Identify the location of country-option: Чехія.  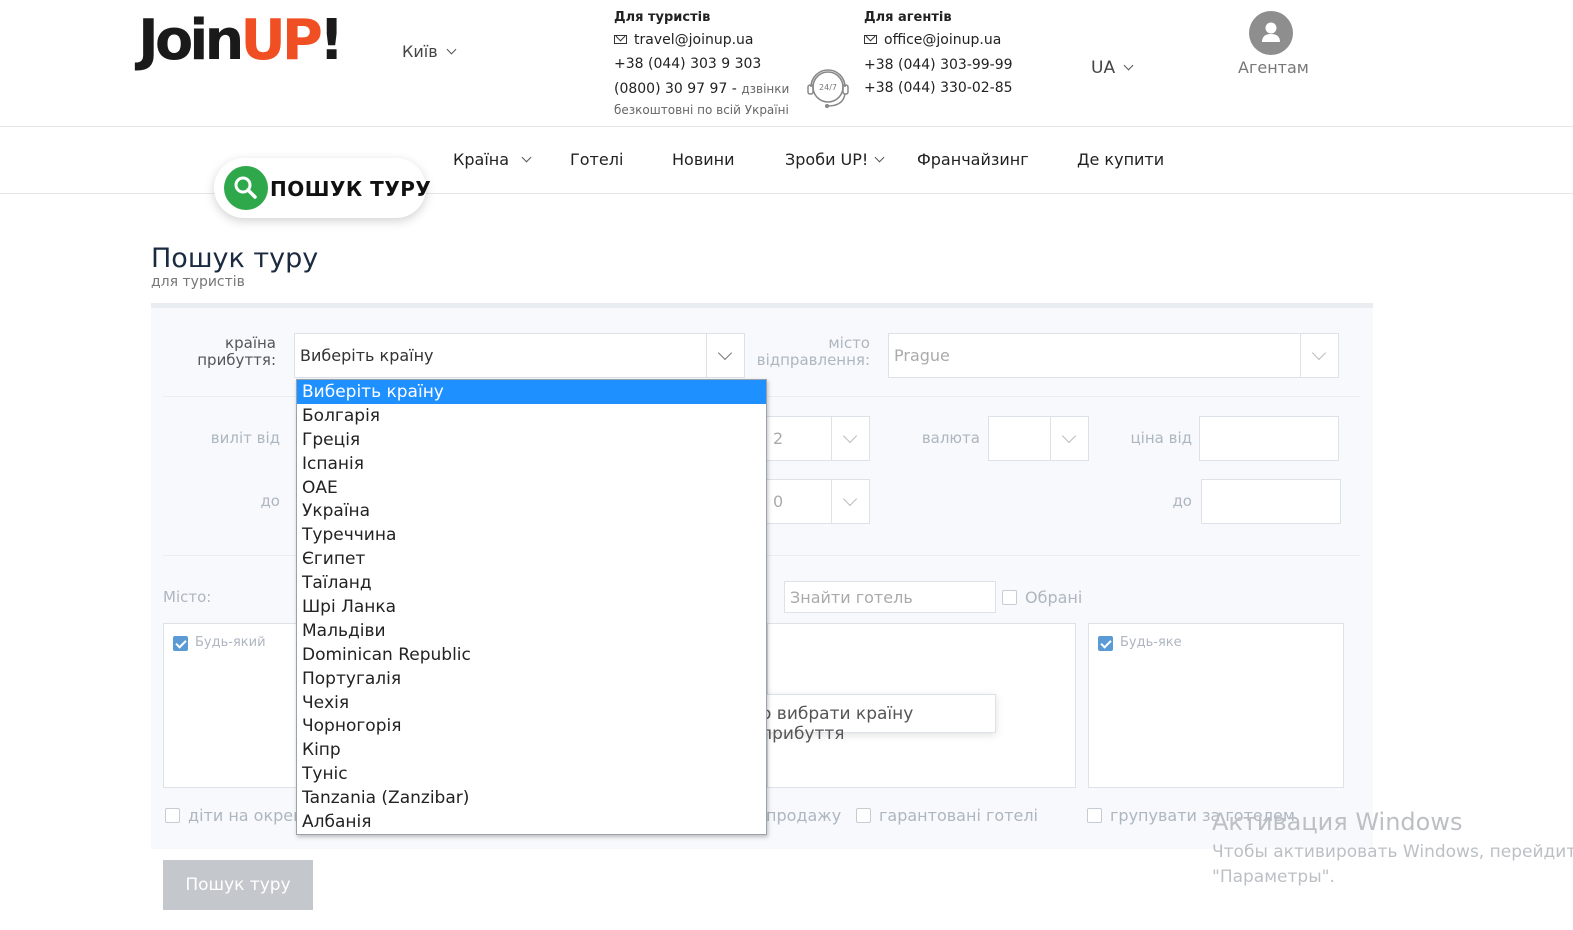
(531, 703).